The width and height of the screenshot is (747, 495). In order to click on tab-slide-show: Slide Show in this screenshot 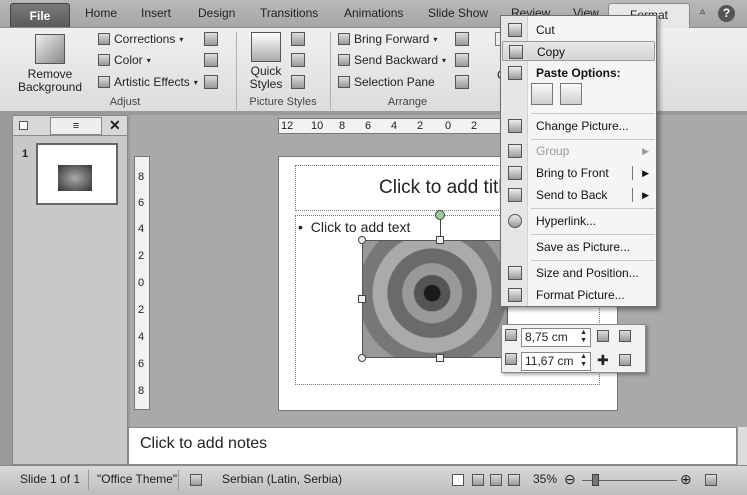, I will do `click(458, 13)`.